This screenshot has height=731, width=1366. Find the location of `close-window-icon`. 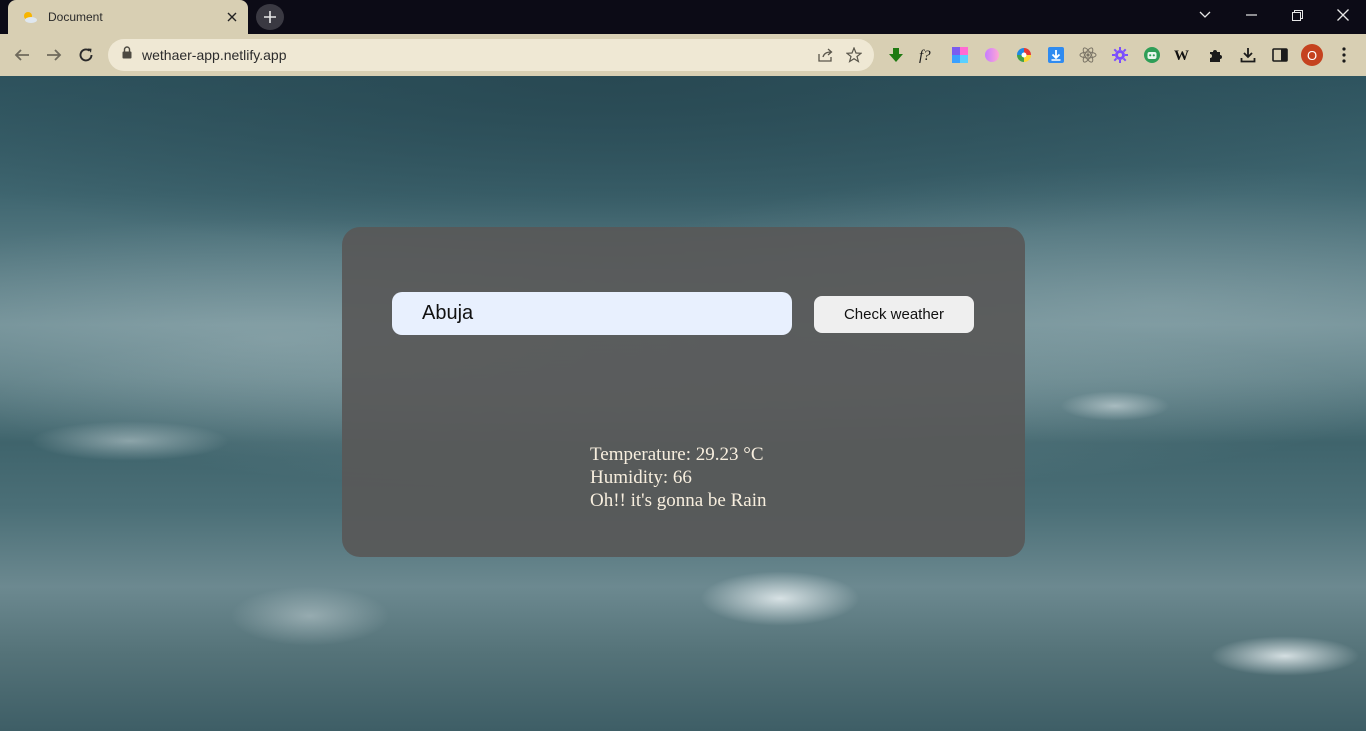

close-window-icon is located at coordinates (1343, 15).